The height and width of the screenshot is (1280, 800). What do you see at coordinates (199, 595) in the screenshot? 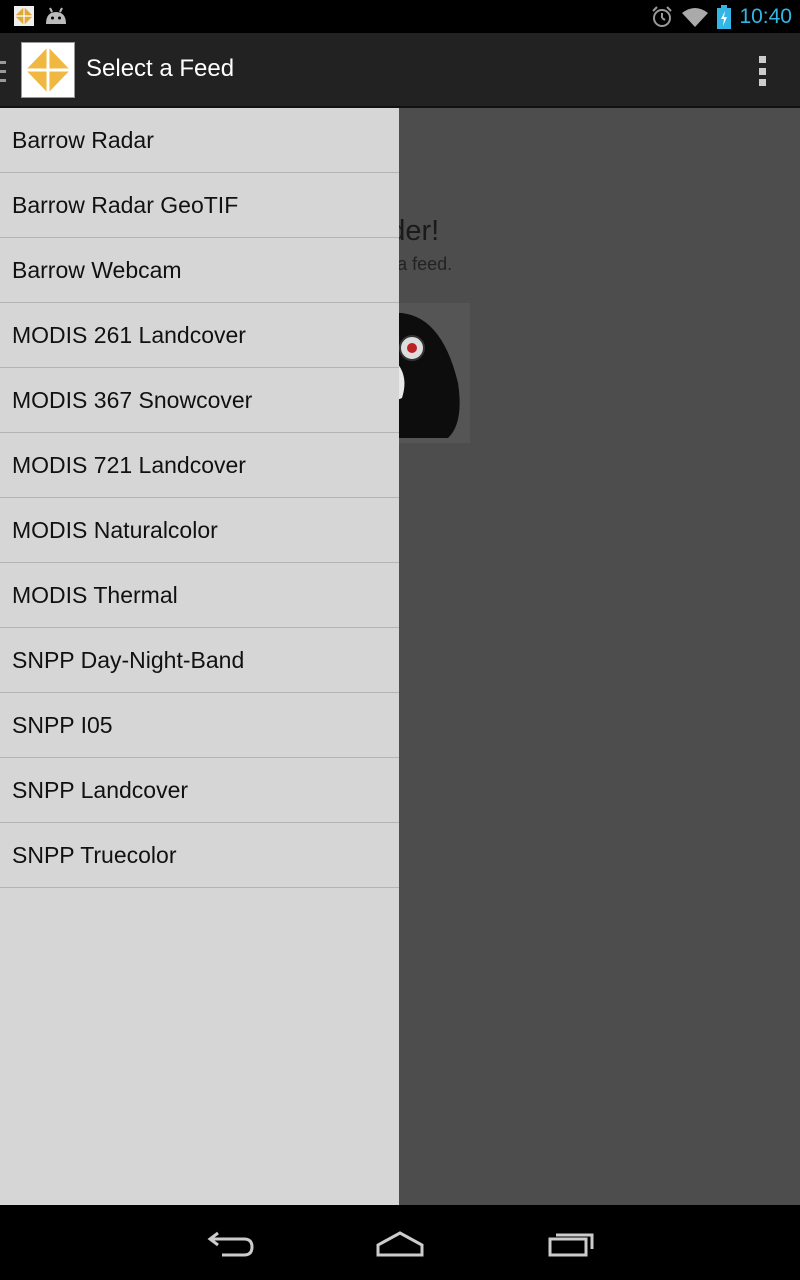
I see `drawer-item-modis-thermal: MODIS Thermal` at bounding box center [199, 595].